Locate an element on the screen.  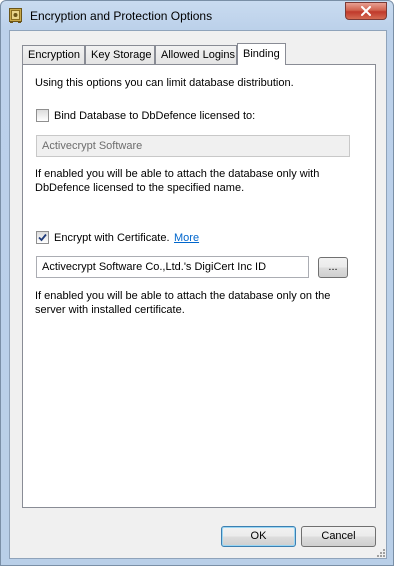
close-icon is located at coordinates (366, 11).